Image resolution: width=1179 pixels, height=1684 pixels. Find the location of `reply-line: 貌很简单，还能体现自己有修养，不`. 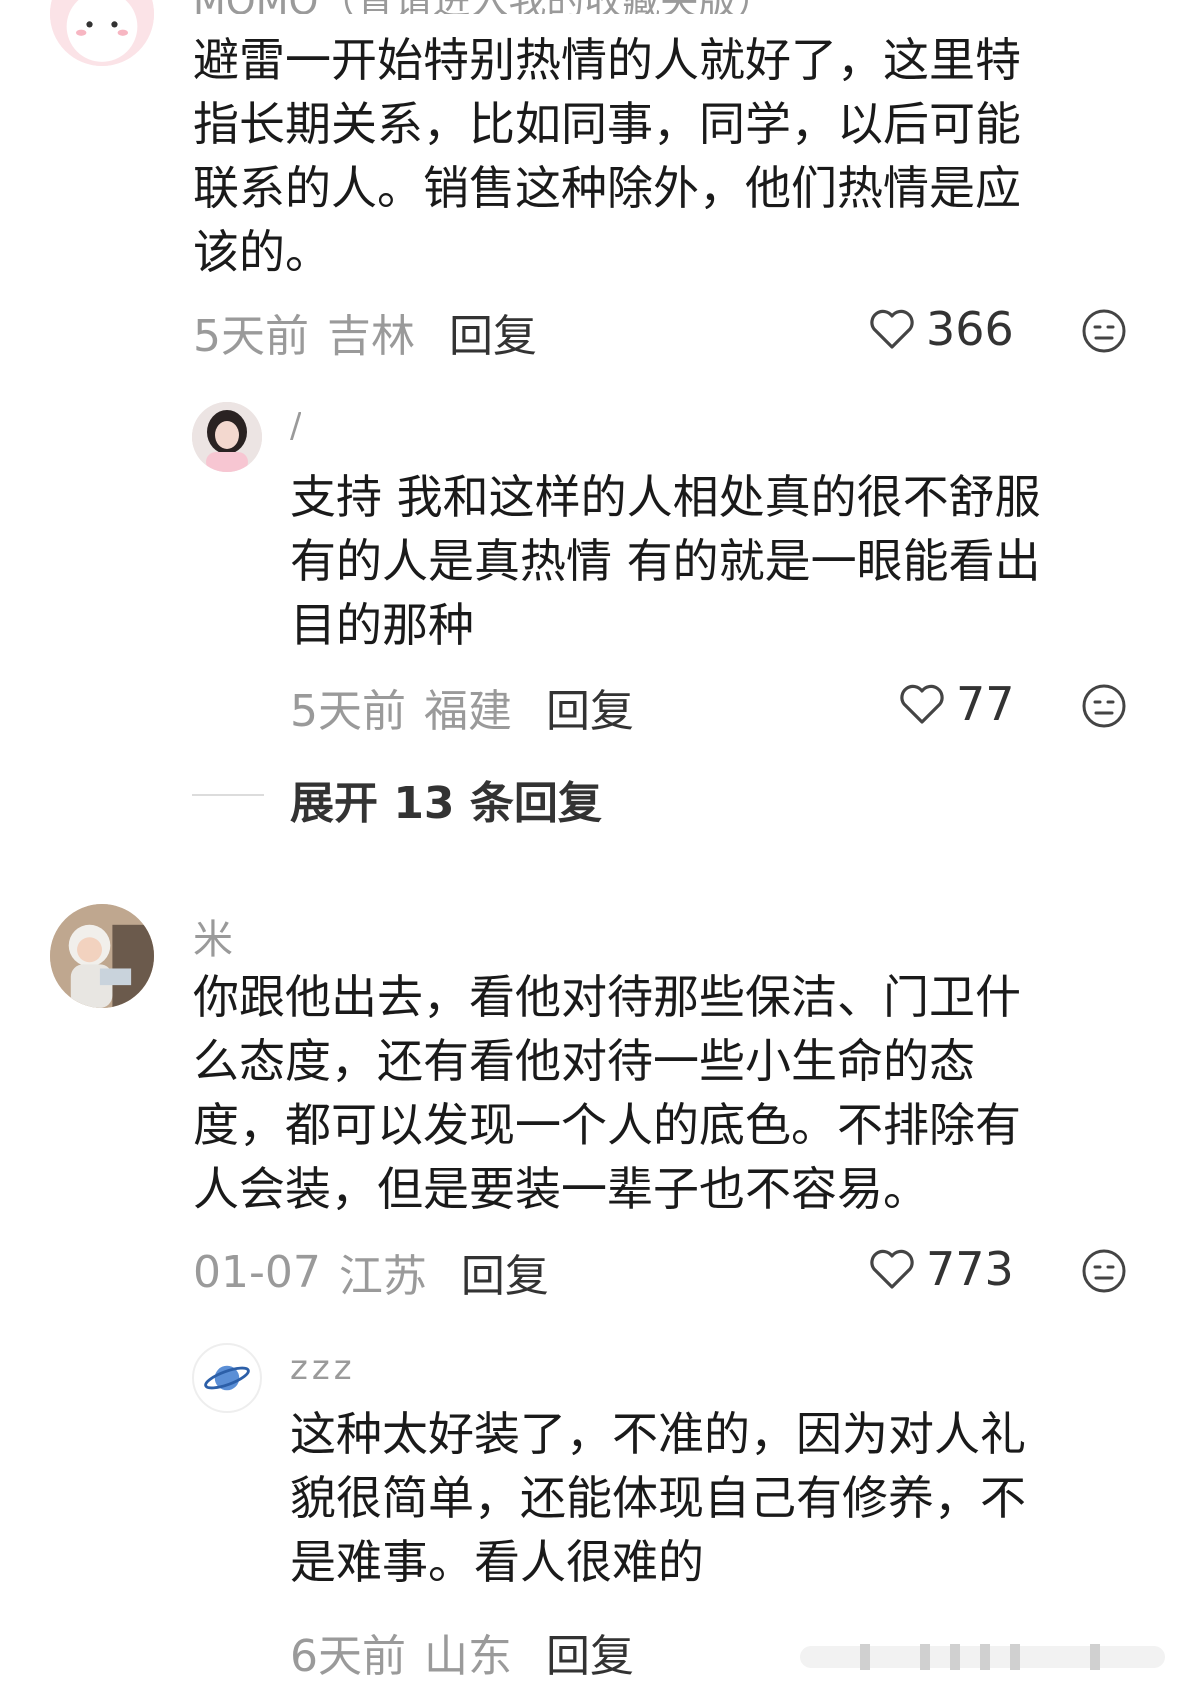

reply-line: 貌很简单，还能体现自己有修养，不 is located at coordinates (658, 1498).